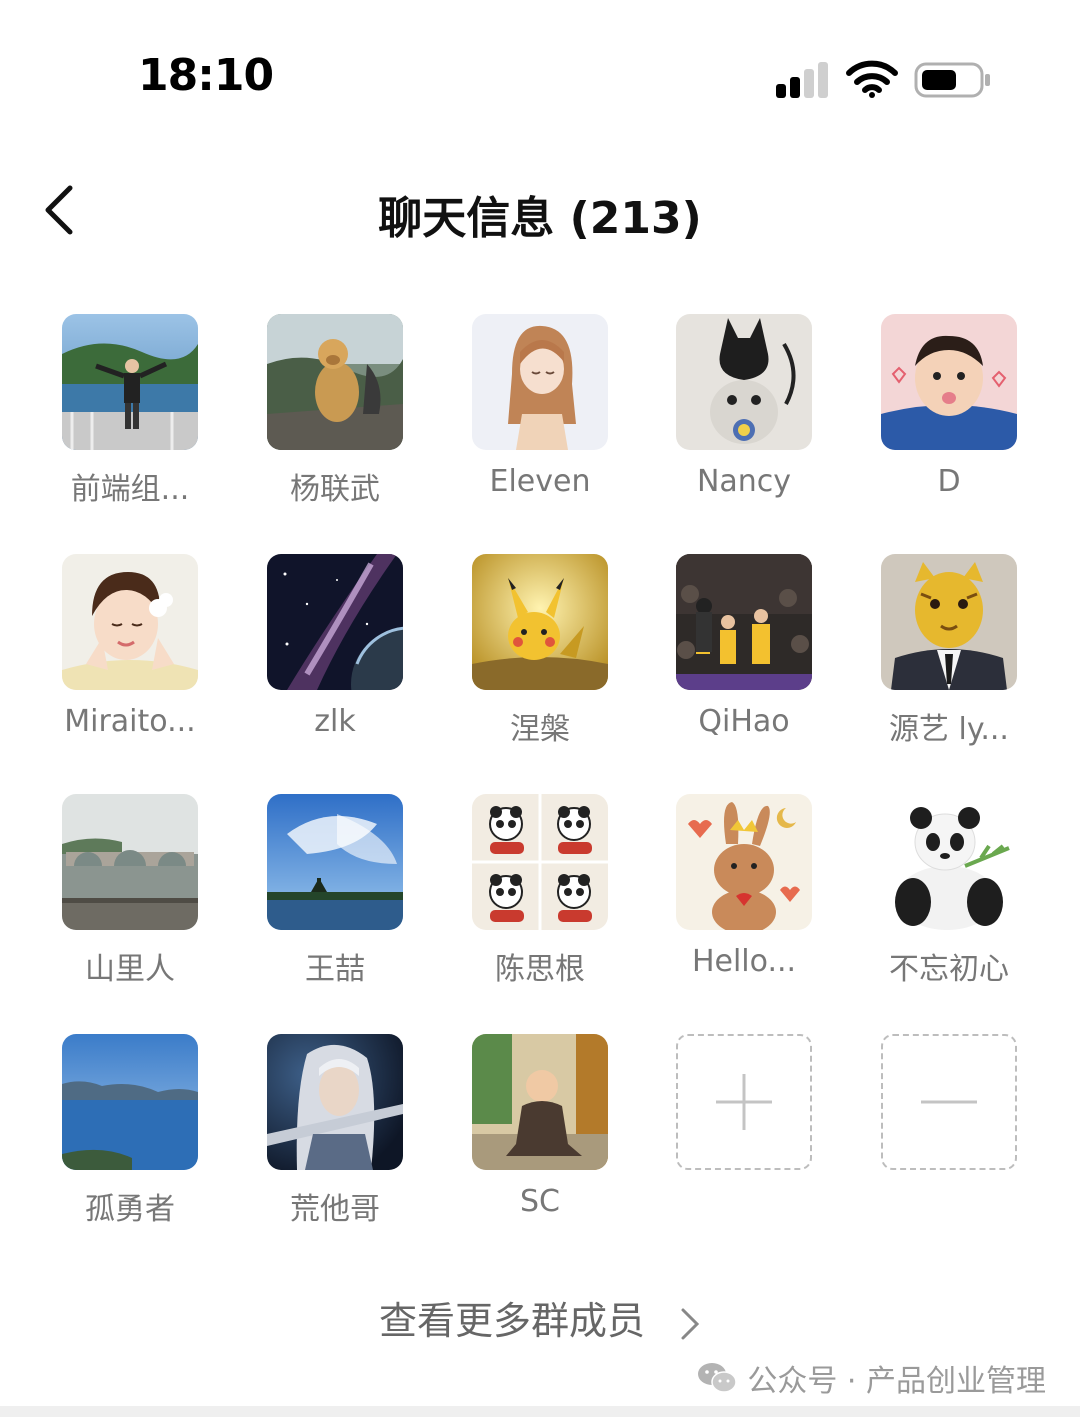 This screenshot has height=1417, width=1080. I want to click on remove-member-tile, so click(949, 1134).